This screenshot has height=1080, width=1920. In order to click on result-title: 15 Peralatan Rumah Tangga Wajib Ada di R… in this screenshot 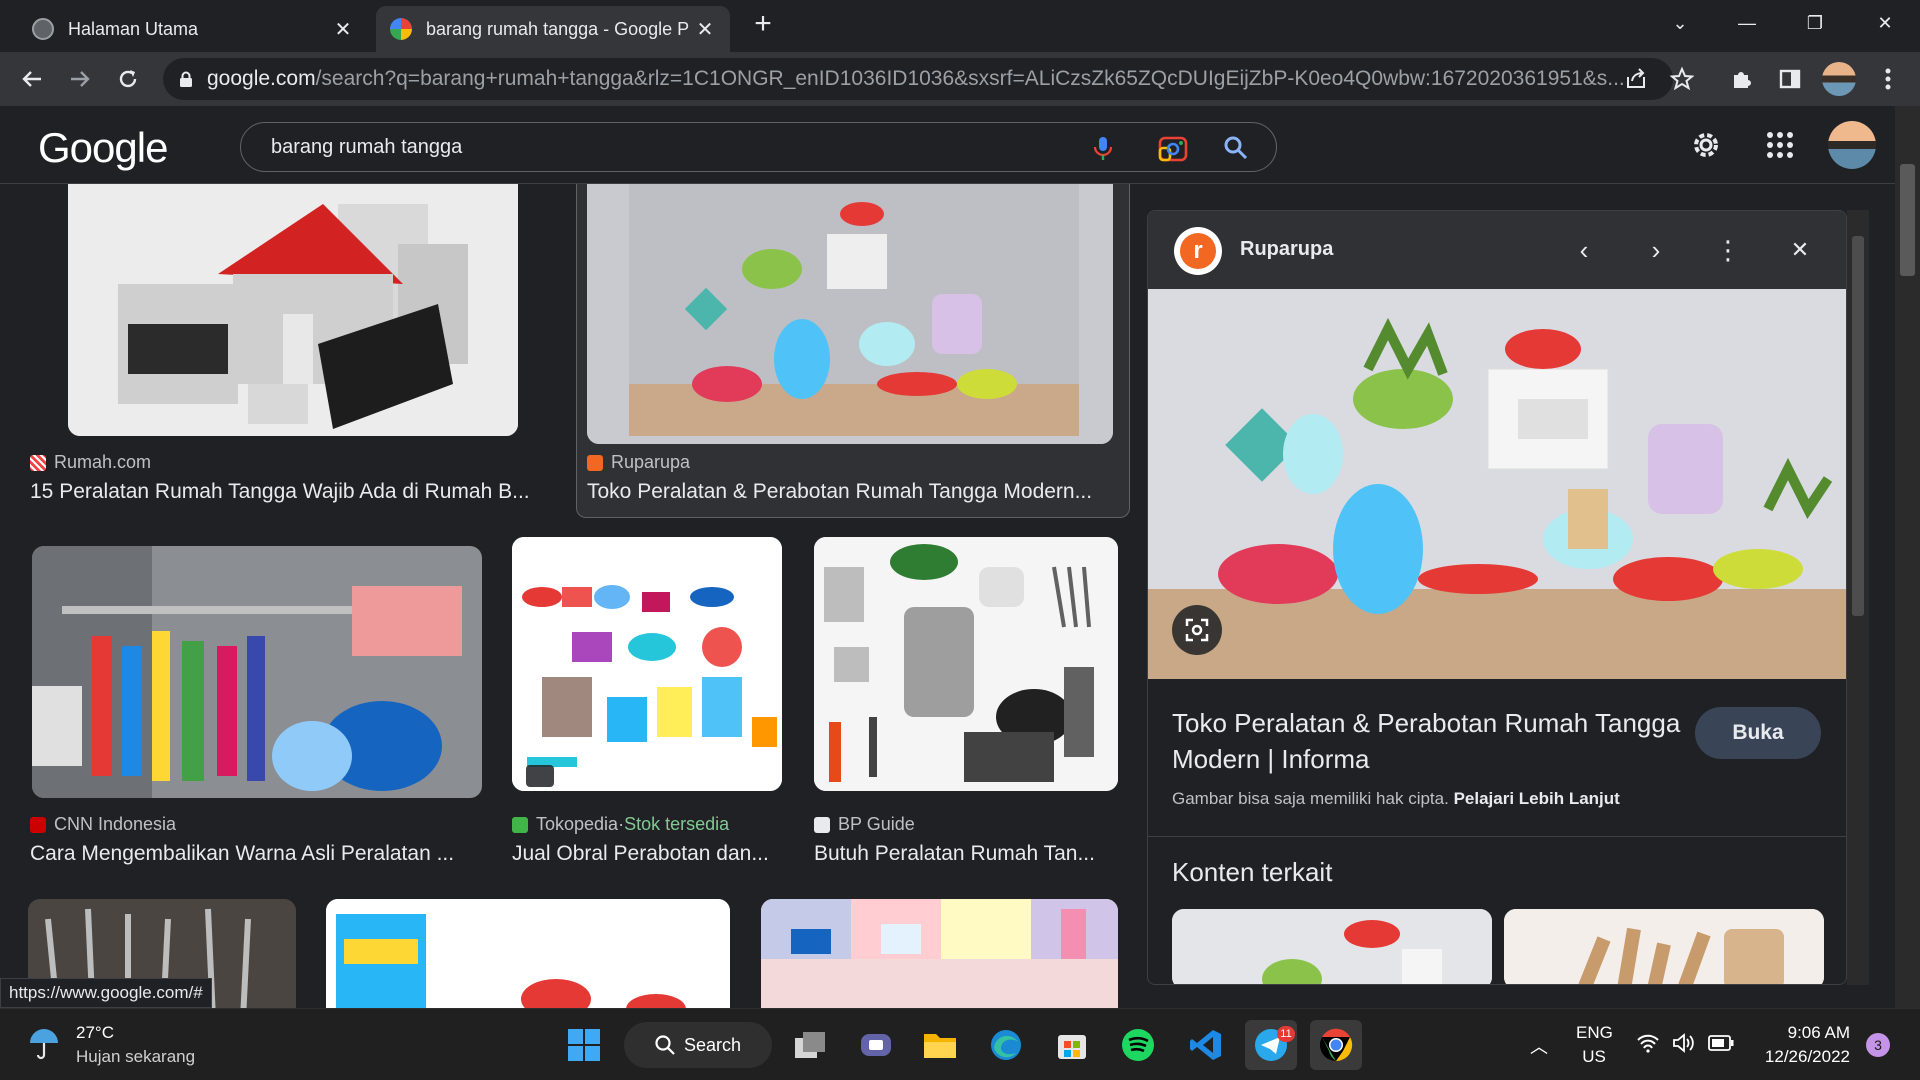, I will do `click(285, 492)`.